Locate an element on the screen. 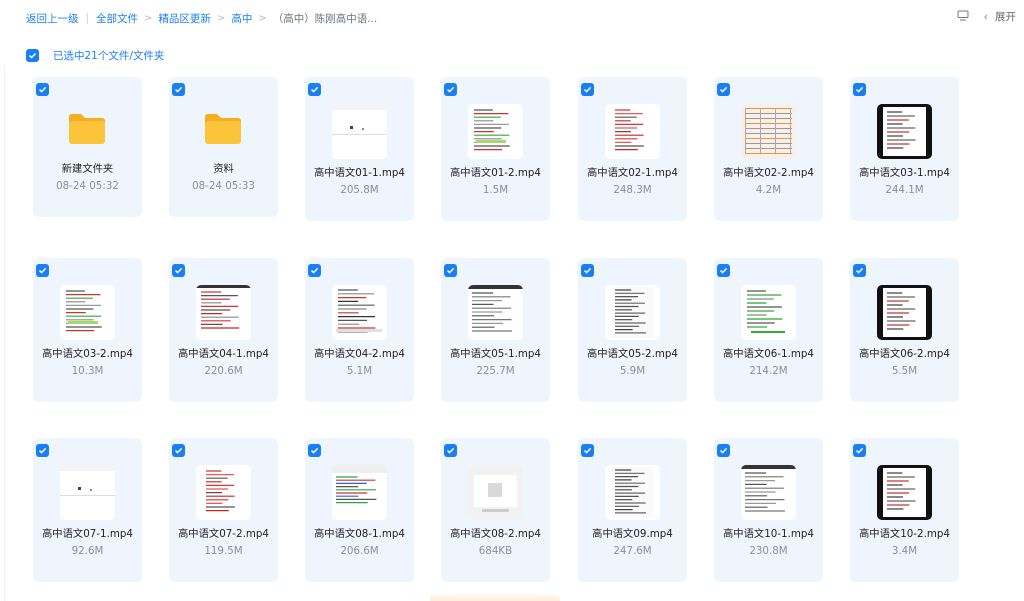 The height and width of the screenshot is (601, 1024). file-name: 高中语文05-2.mp4 is located at coordinates (632, 354).